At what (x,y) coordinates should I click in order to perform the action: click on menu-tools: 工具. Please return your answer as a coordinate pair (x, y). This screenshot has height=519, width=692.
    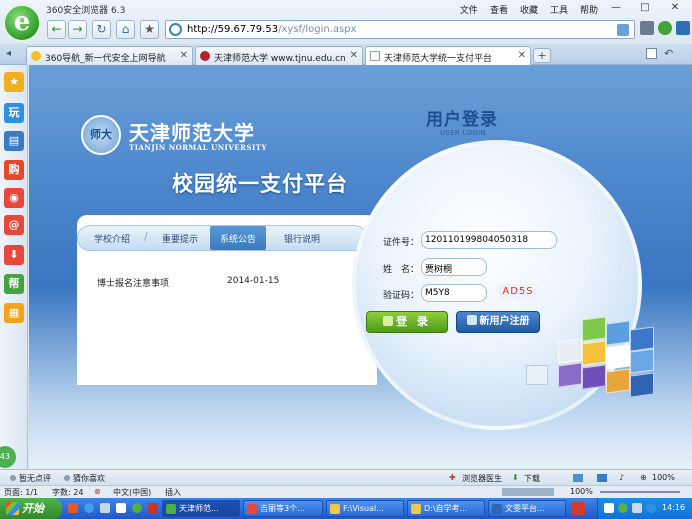
    Looking at the image, I should click on (559, 9).